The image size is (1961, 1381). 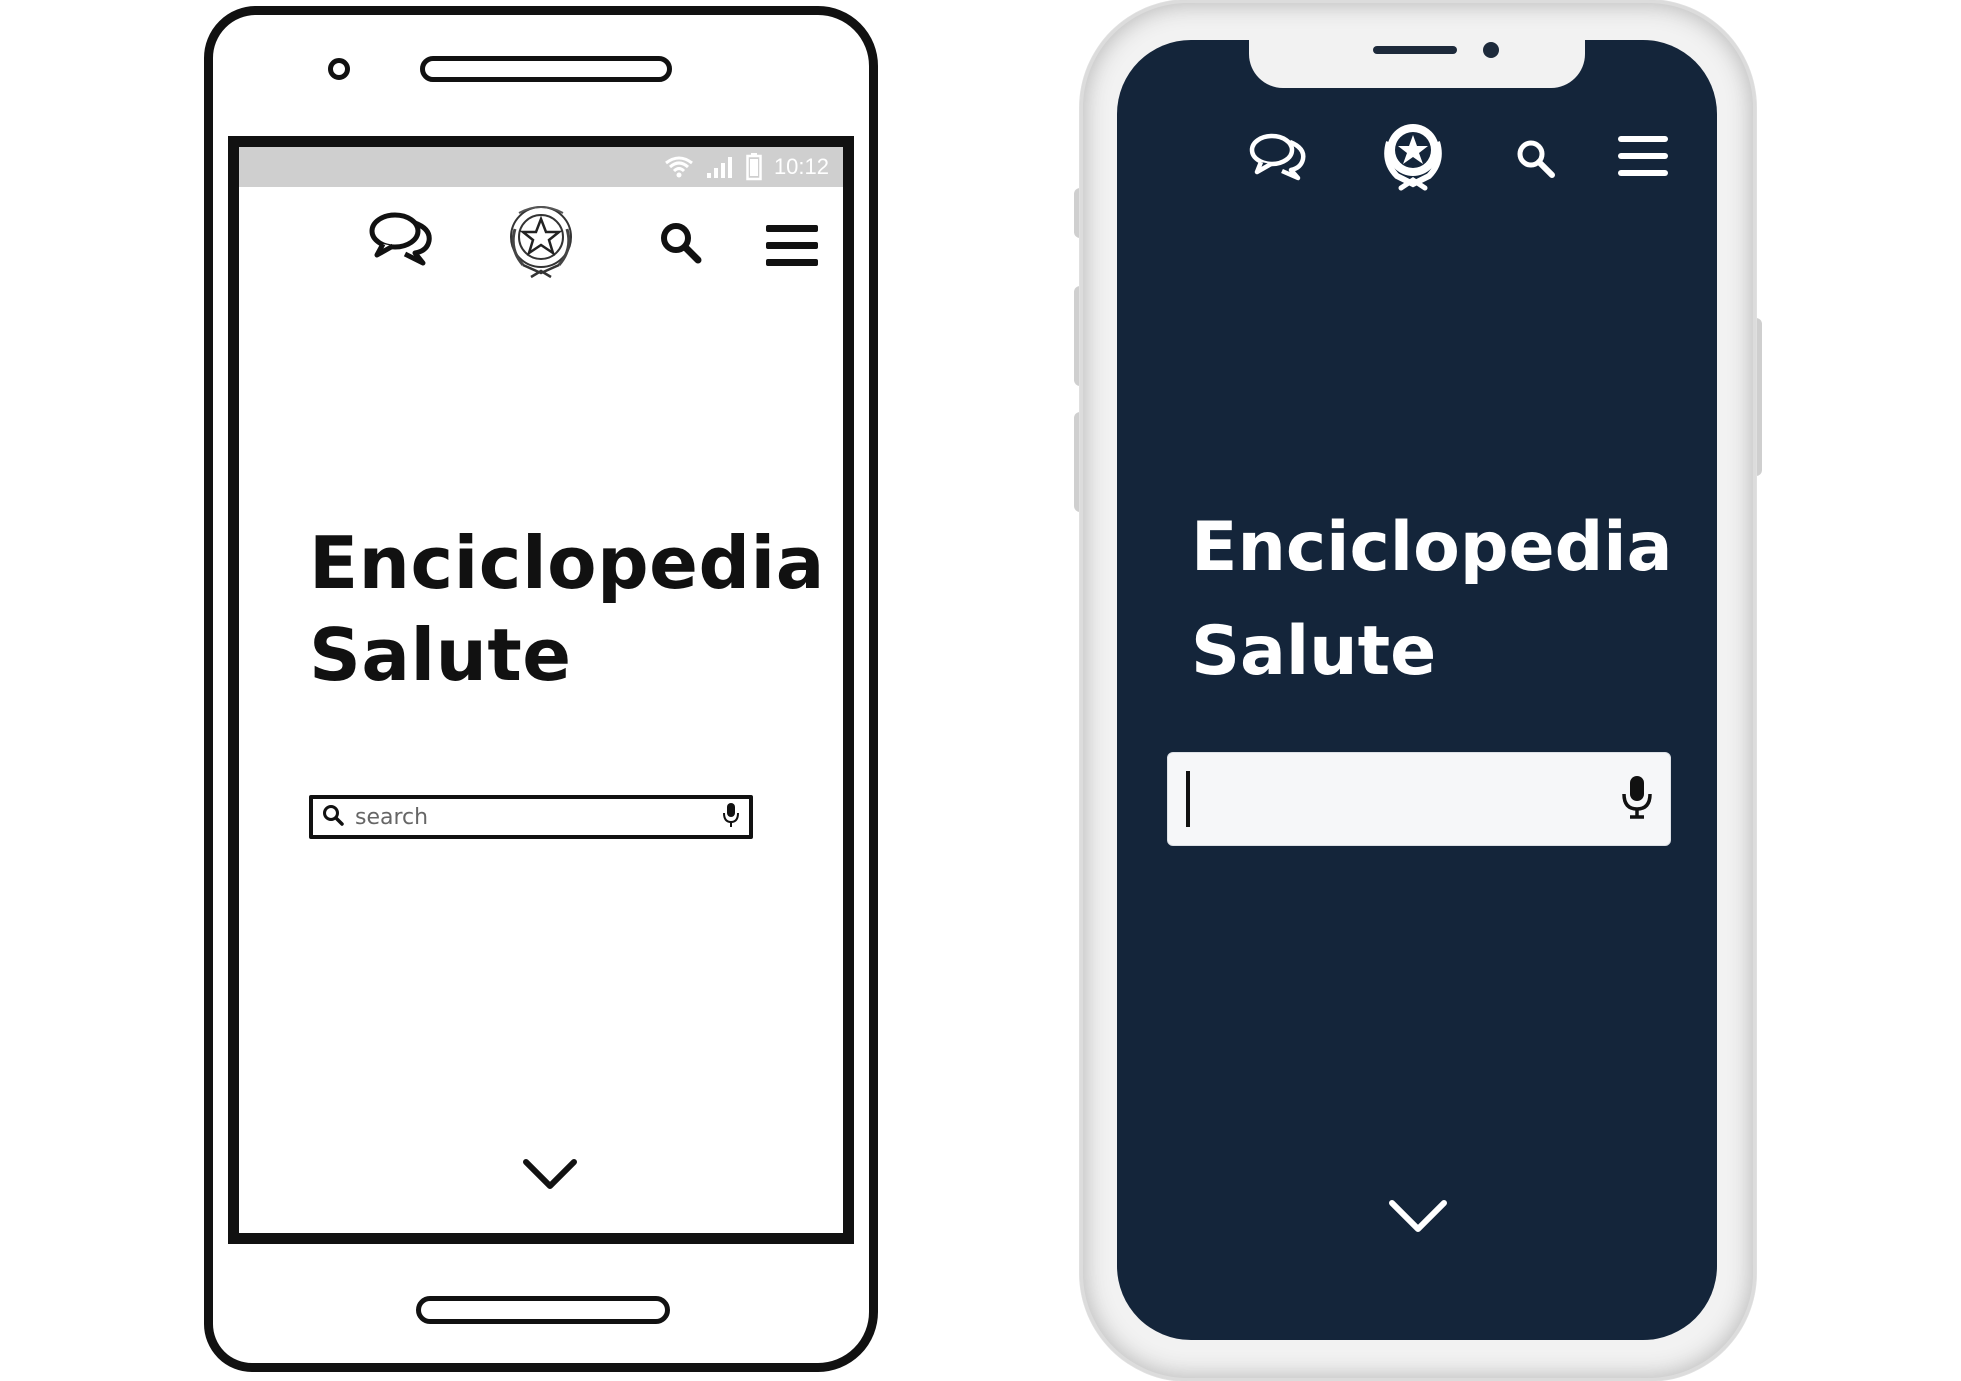 What do you see at coordinates (339, 69) in the screenshot?
I see `android-front-camera` at bounding box center [339, 69].